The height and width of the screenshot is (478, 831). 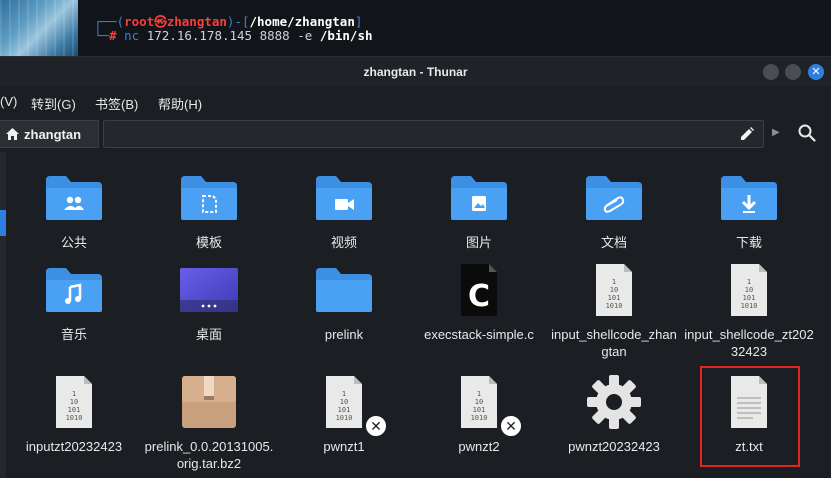 I want to click on file-item: 下载, so click(x=749, y=210).